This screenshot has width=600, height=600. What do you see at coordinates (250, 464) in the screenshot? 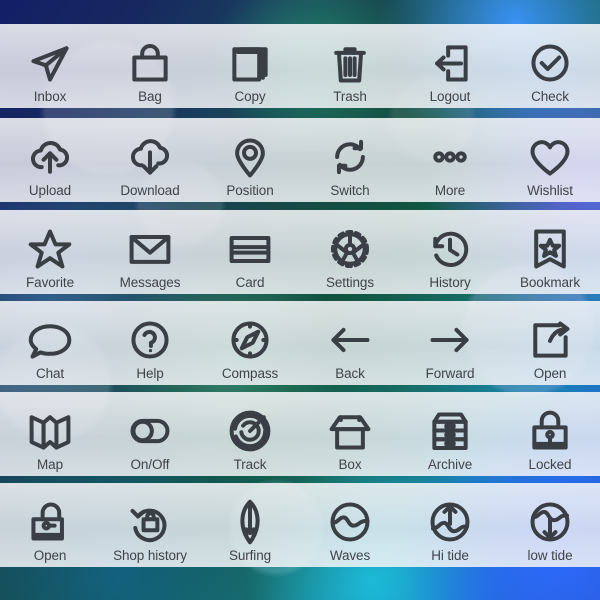
I see `icon-label: Track` at bounding box center [250, 464].